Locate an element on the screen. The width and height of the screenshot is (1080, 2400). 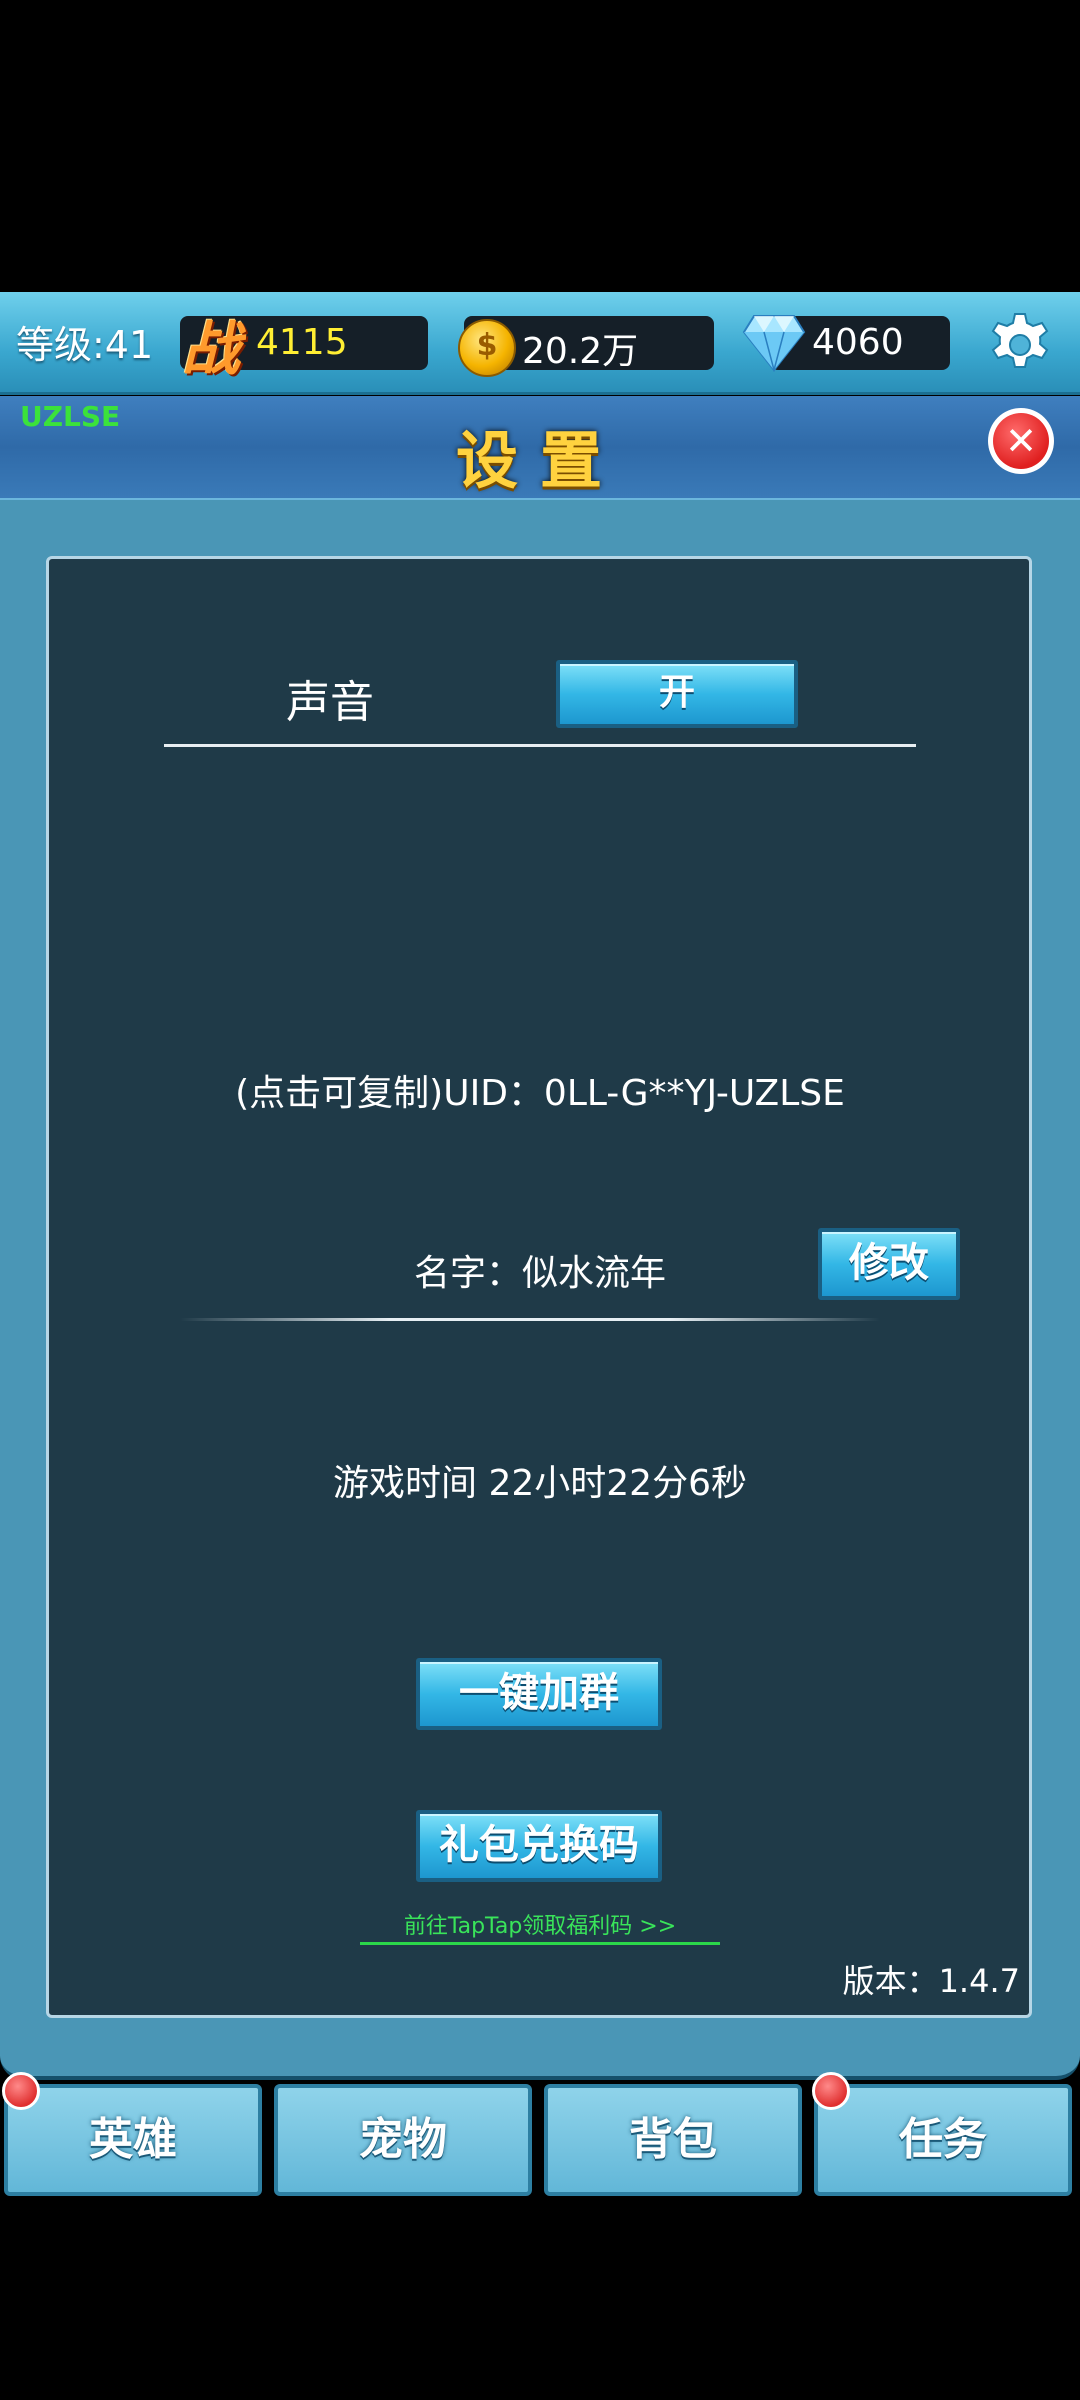
taptap-link: 前往TapTap领取福利码 >> is located at coordinates (540, 1924).